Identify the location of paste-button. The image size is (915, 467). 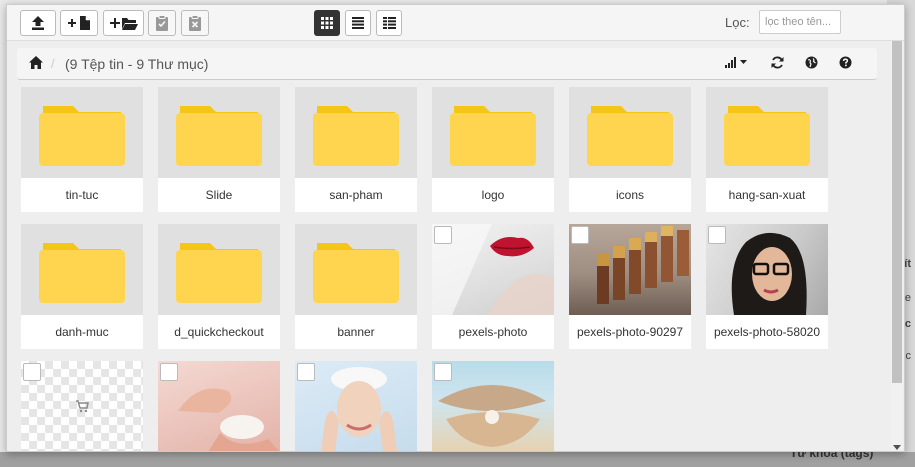
(162, 23).